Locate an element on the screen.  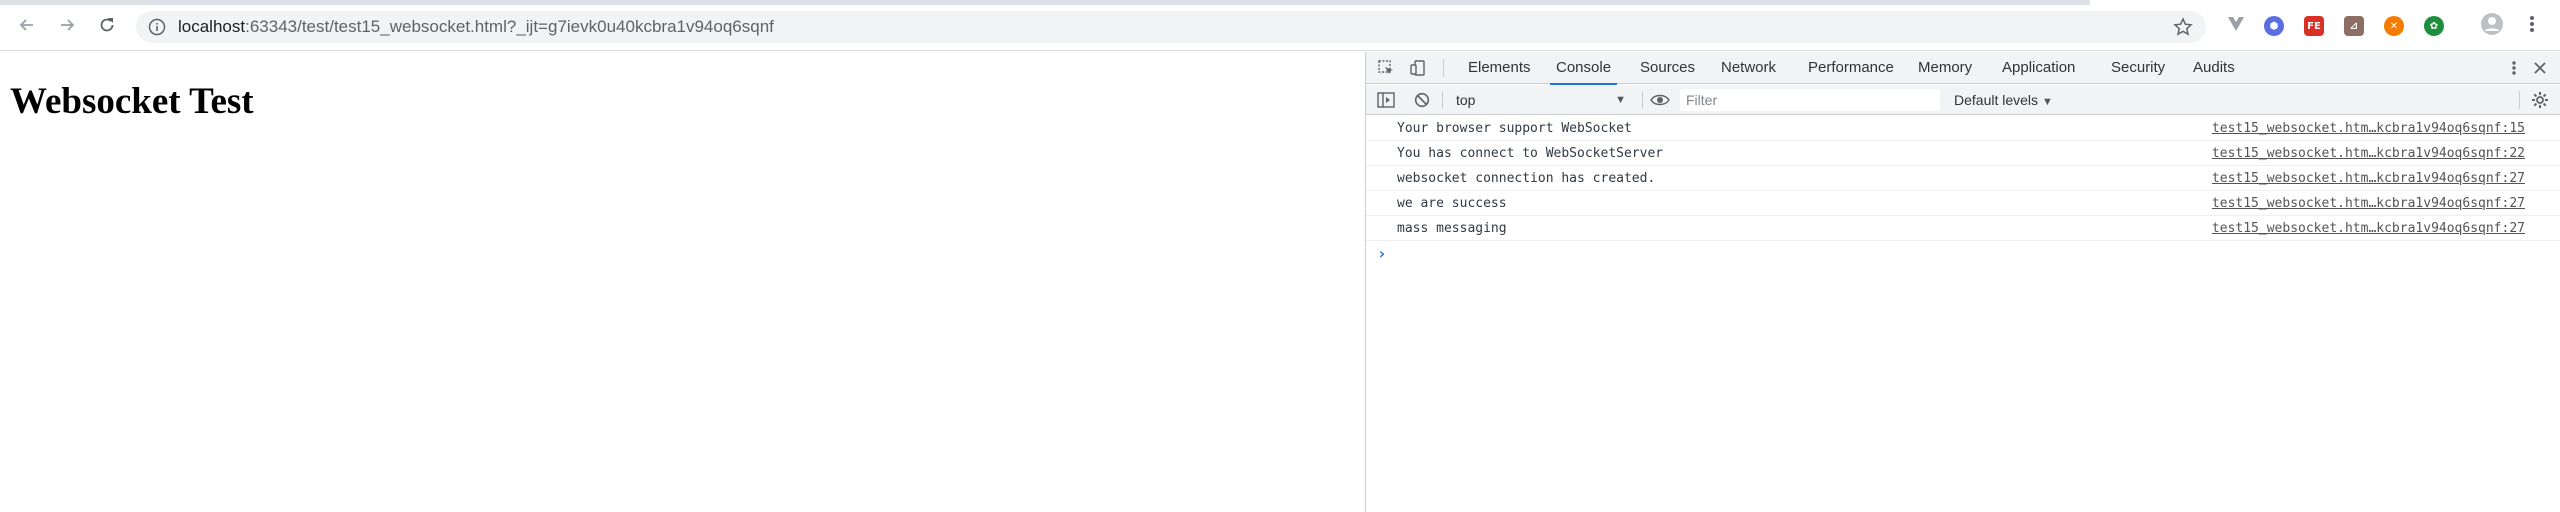
reload-icon is located at coordinates (107, 27).